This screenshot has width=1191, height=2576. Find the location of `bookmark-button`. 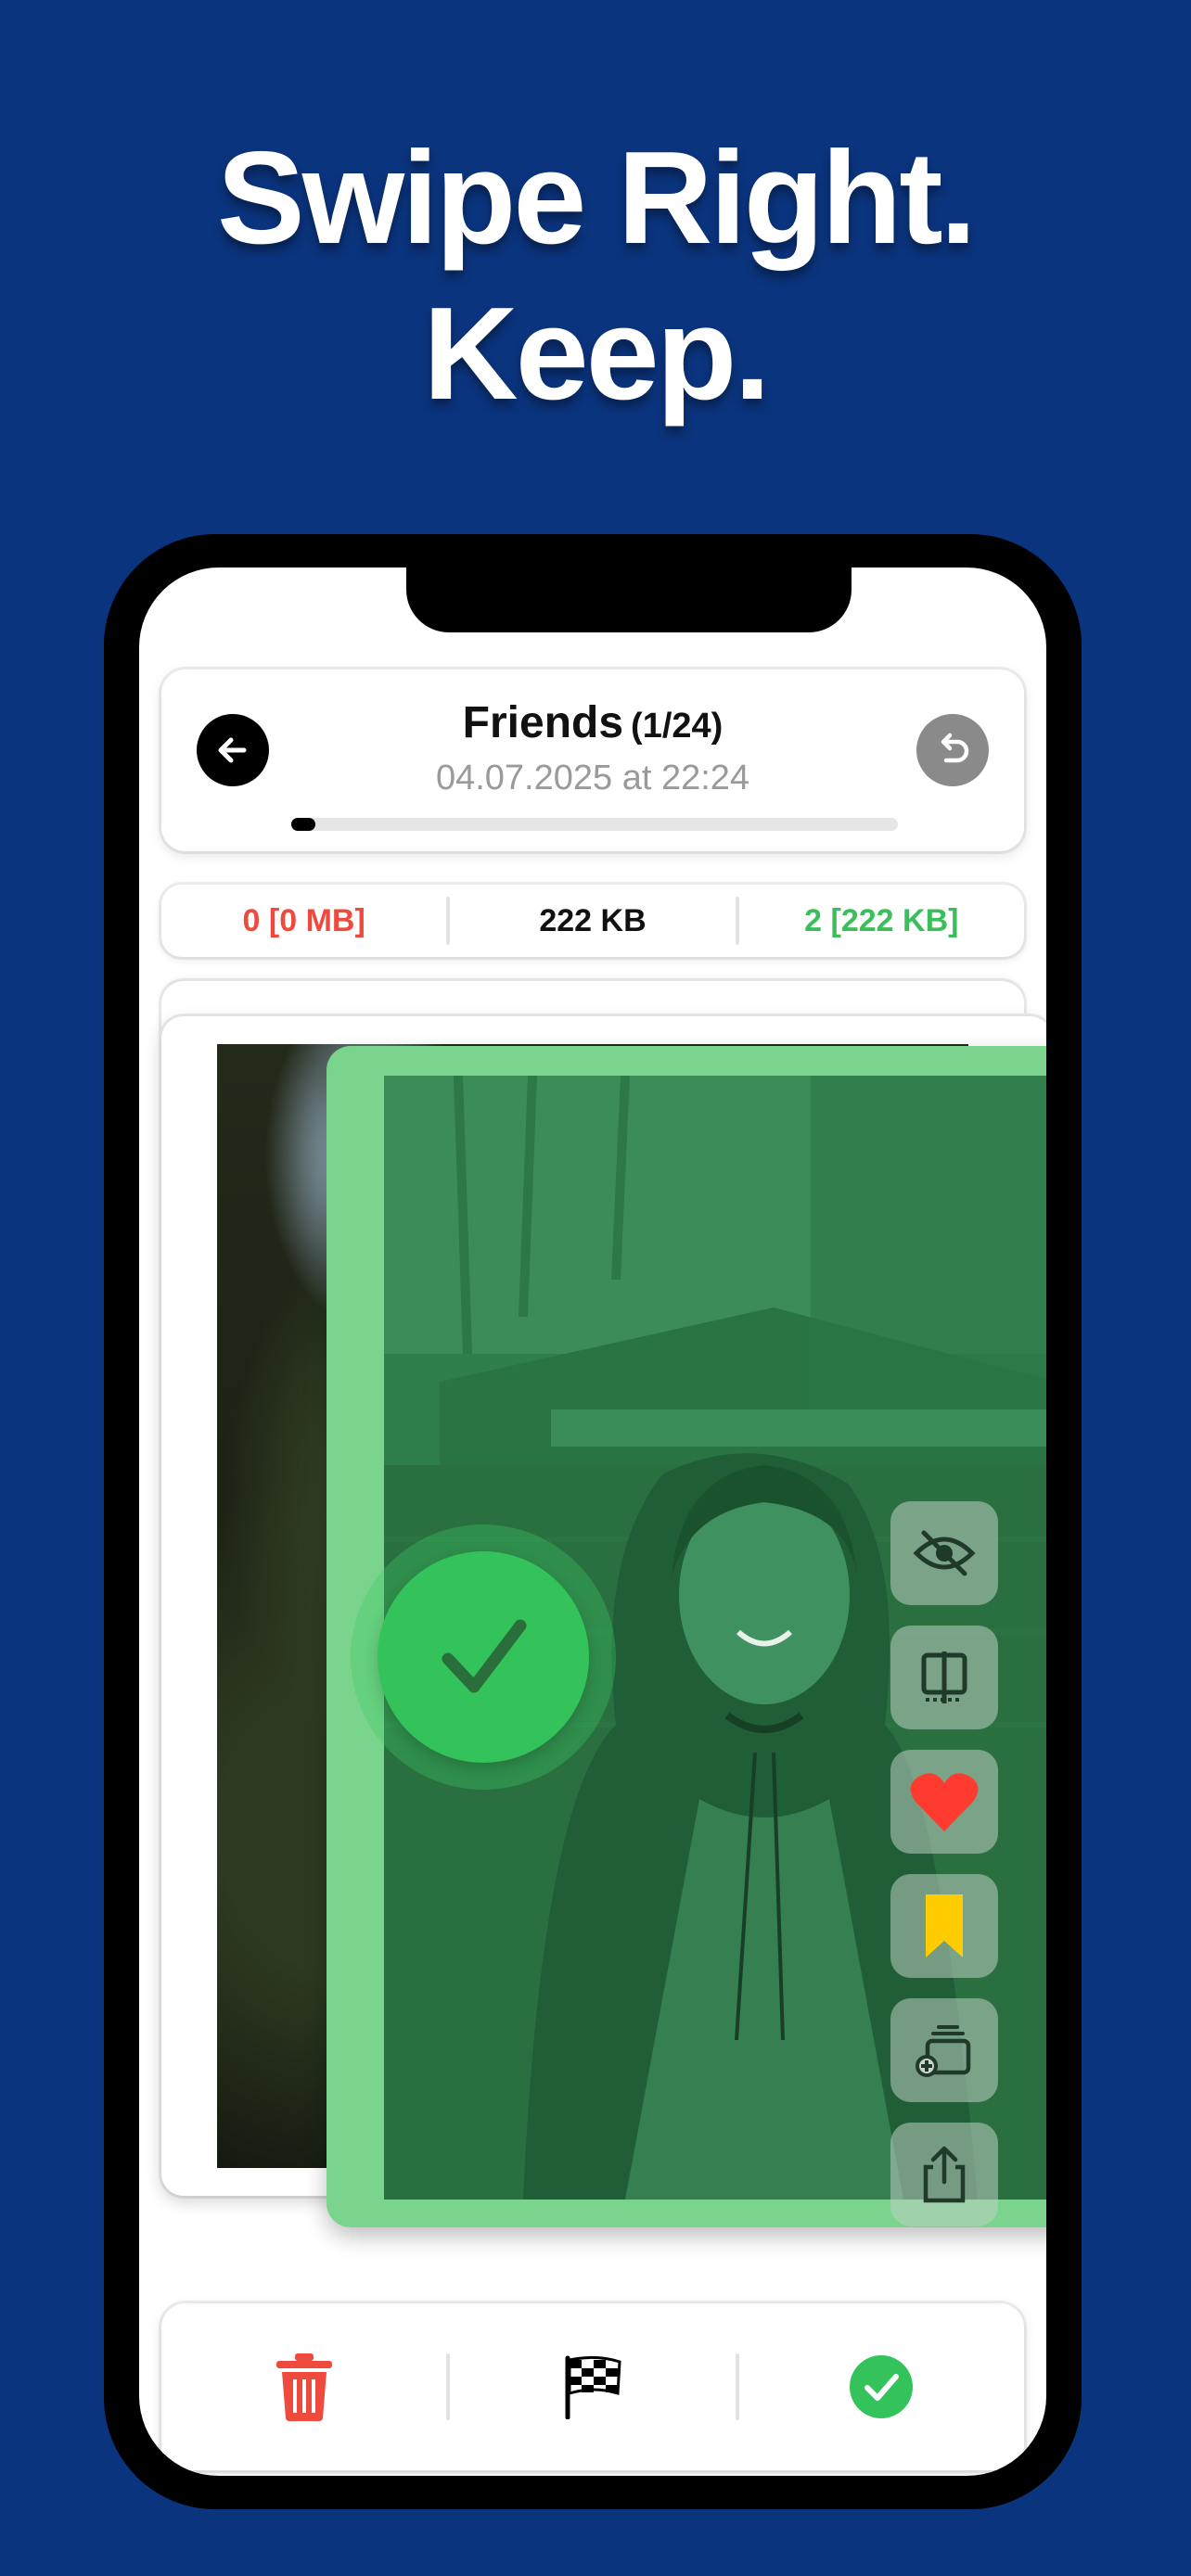

bookmark-button is located at coordinates (944, 1926).